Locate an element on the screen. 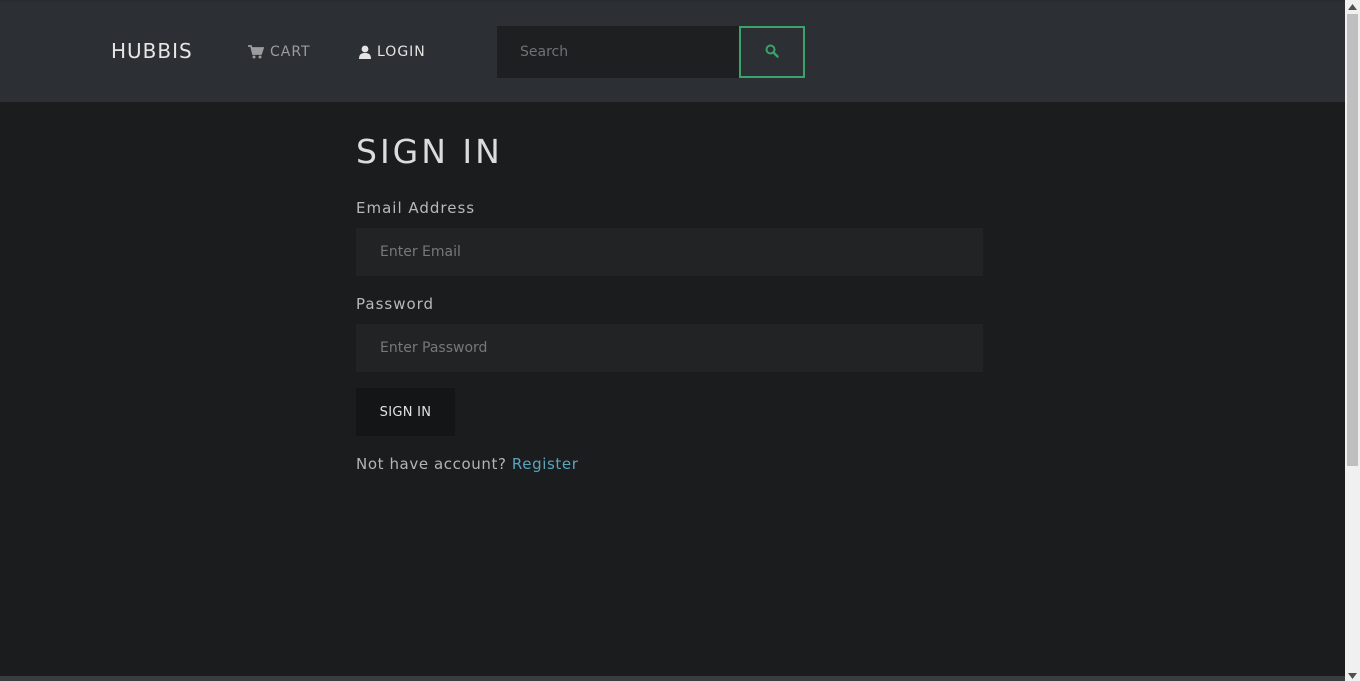 This screenshot has width=1360, height=681. nav-cart-link: CART is located at coordinates (279, 52).